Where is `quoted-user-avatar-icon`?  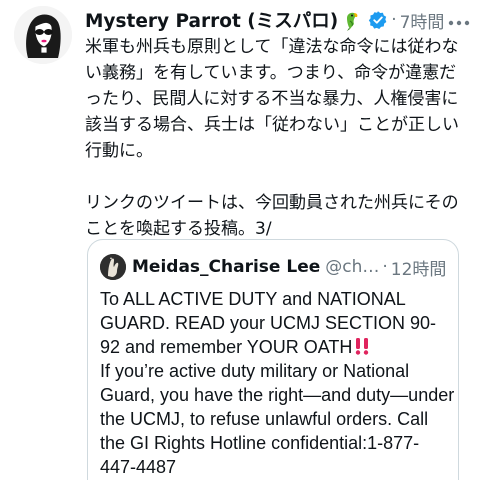 quoted-user-avatar-icon is located at coordinates (113, 267).